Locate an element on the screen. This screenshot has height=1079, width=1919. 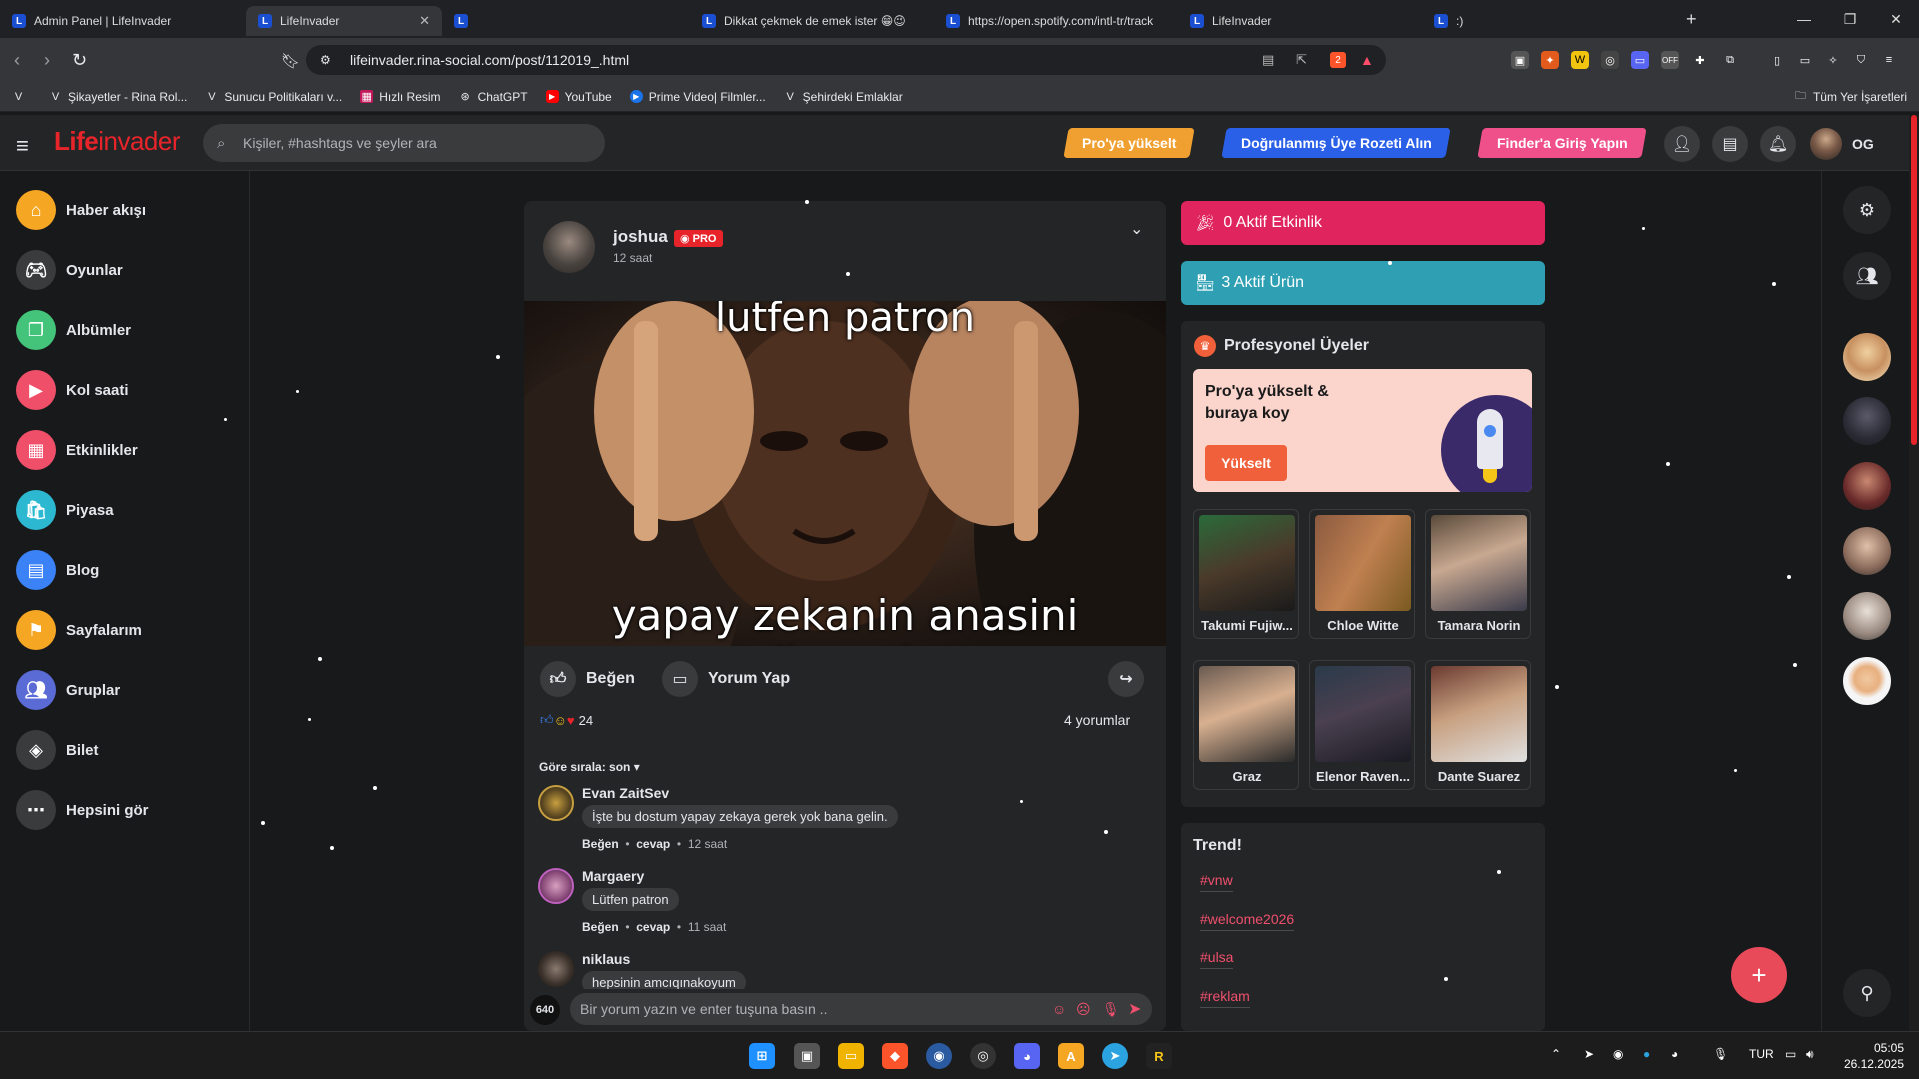
sidebar-item-games: 🎮︎ Oyunlar is located at coordinates (69, 270).